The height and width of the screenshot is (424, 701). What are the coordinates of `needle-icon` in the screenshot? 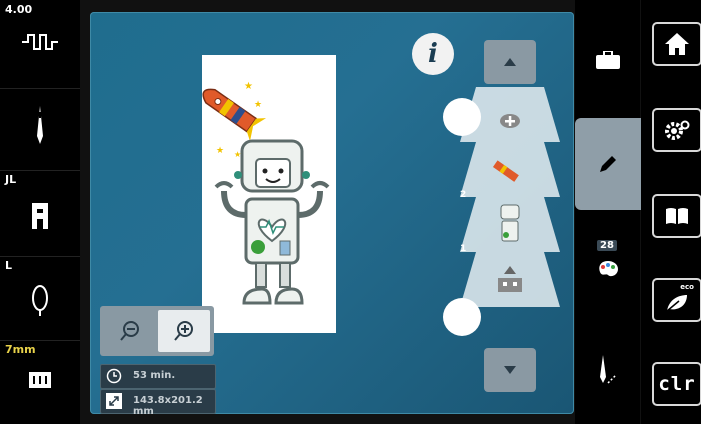 It's located at (40, 125).